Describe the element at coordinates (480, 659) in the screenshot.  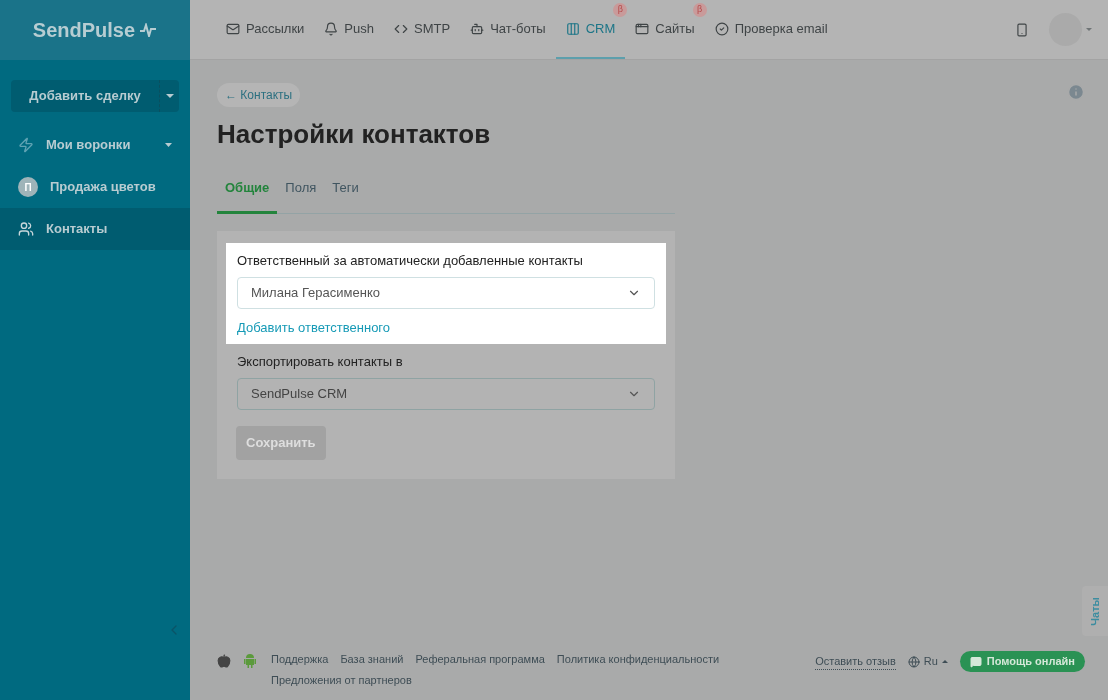
I see `footer-link: Реферальная программа` at that location.